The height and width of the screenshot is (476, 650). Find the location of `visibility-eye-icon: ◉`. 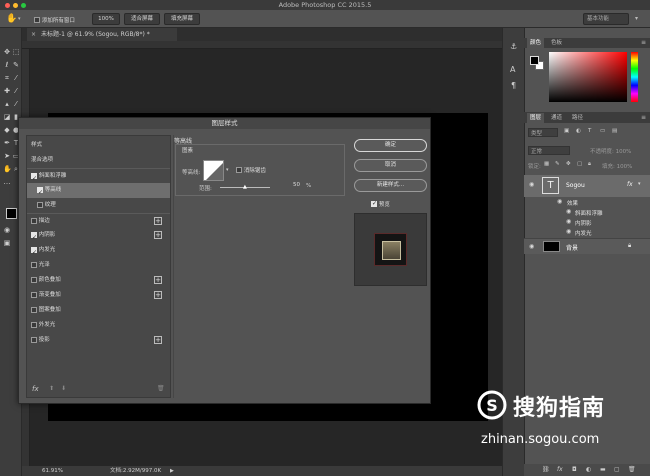

visibility-eye-icon: ◉ is located at coordinates (532, 246).